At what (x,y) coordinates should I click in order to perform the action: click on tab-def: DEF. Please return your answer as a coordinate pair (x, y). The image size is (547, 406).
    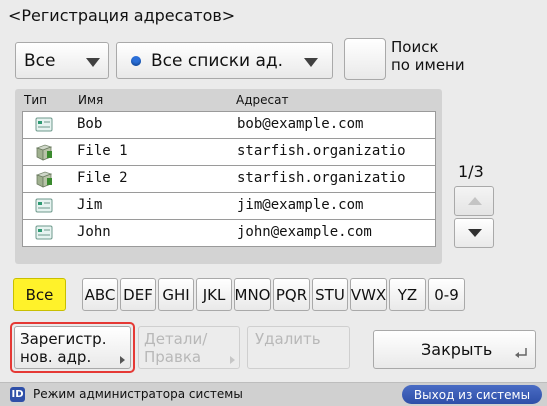
    Looking at the image, I should click on (138, 294).